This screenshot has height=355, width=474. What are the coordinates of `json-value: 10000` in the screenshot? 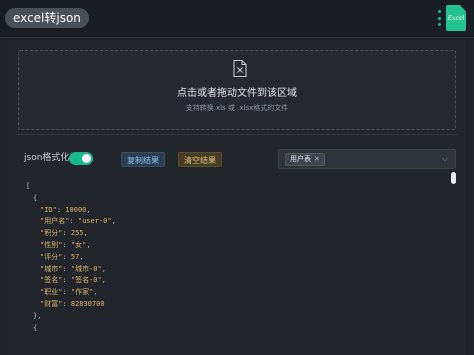 It's located at (76, 209).